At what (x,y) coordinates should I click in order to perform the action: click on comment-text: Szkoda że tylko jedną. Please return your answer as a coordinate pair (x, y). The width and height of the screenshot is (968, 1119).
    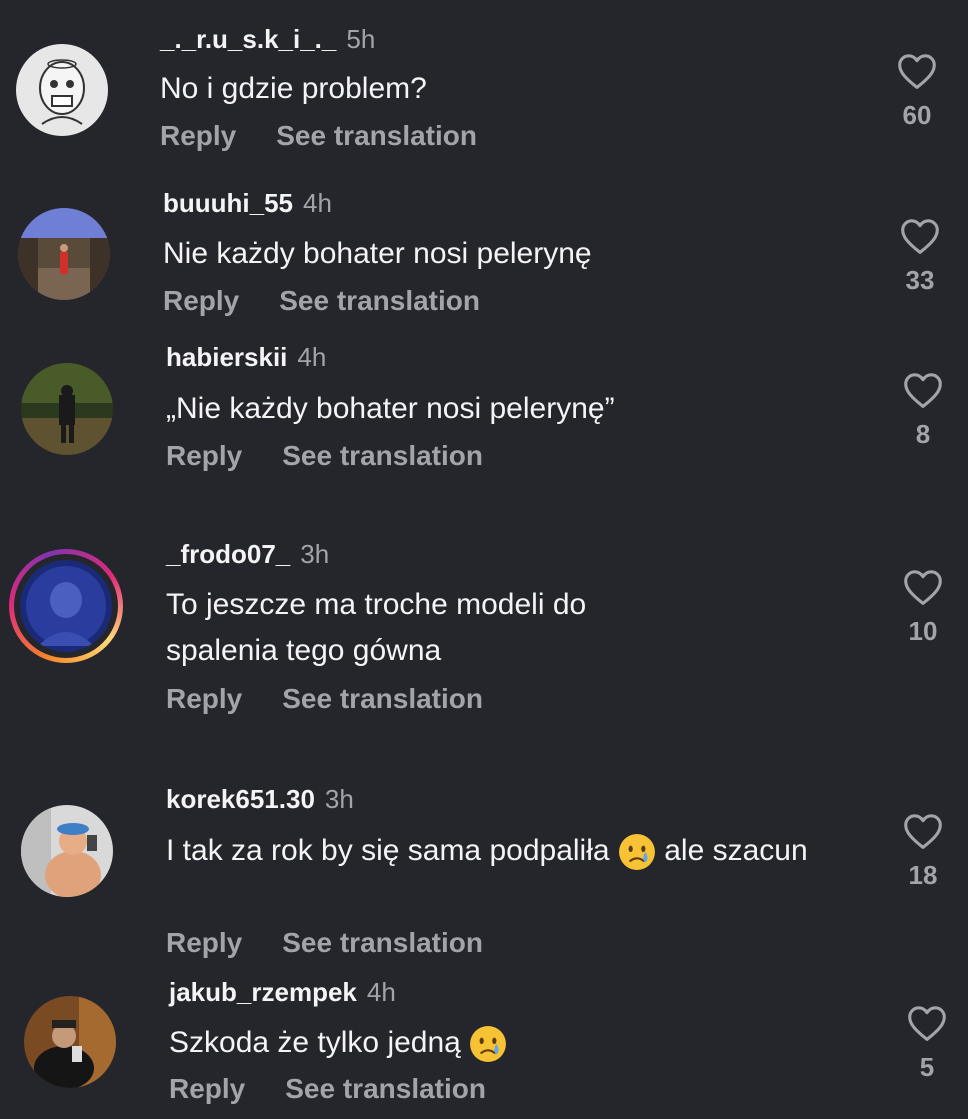
    Looking at the image, I should click on (509, 1043).